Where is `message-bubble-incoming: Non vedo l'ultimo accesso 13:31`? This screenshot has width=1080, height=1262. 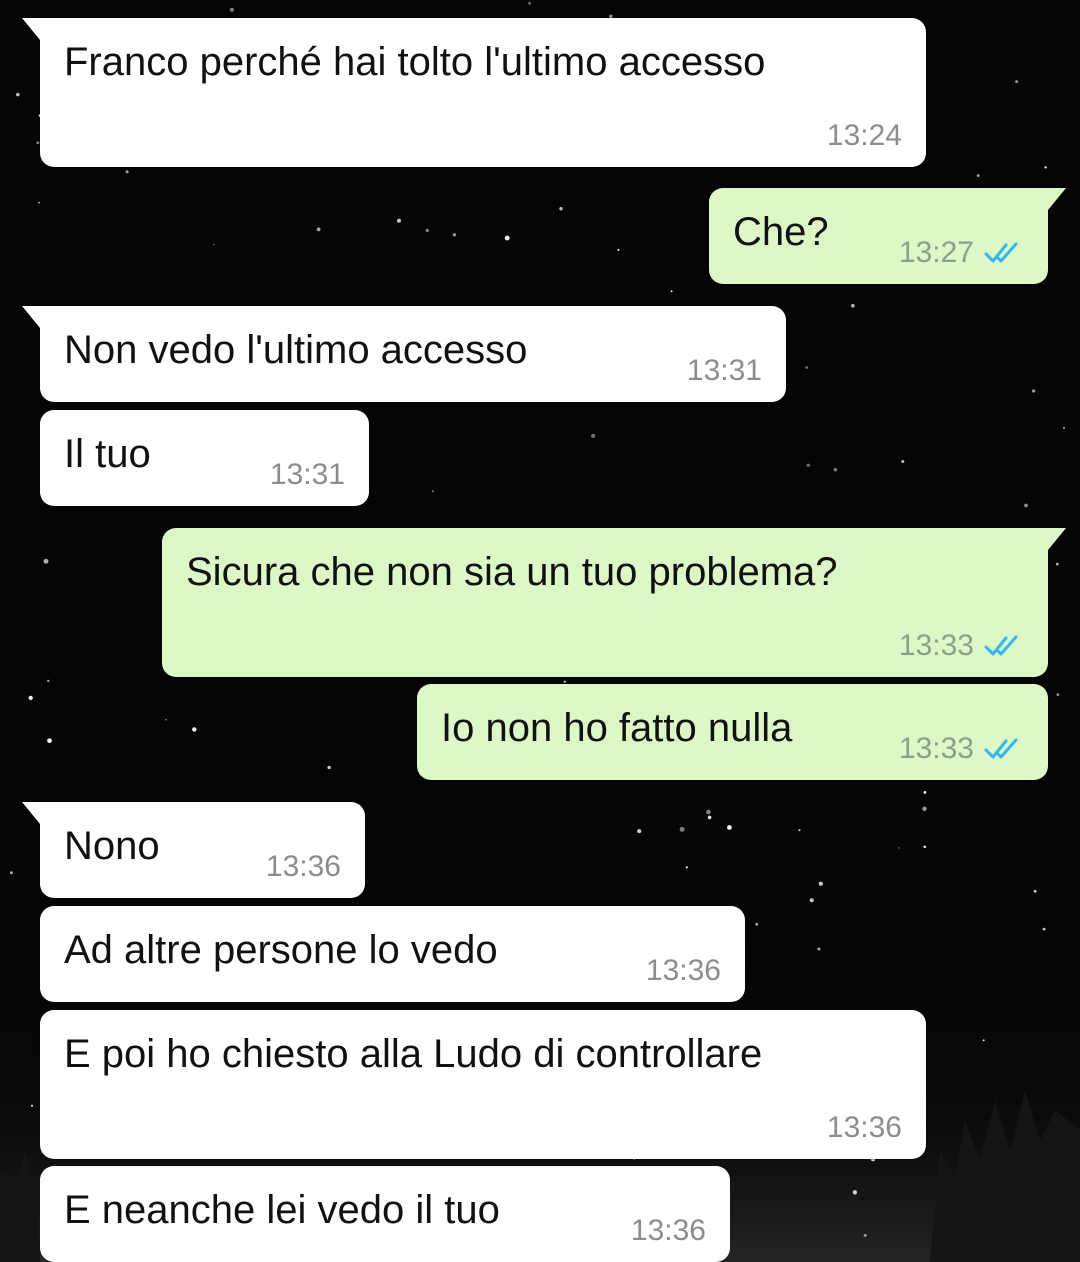
message-bubble-incoming: Non vedo l'ultimo accesso 13:31 is located at coordinates (404, 354).